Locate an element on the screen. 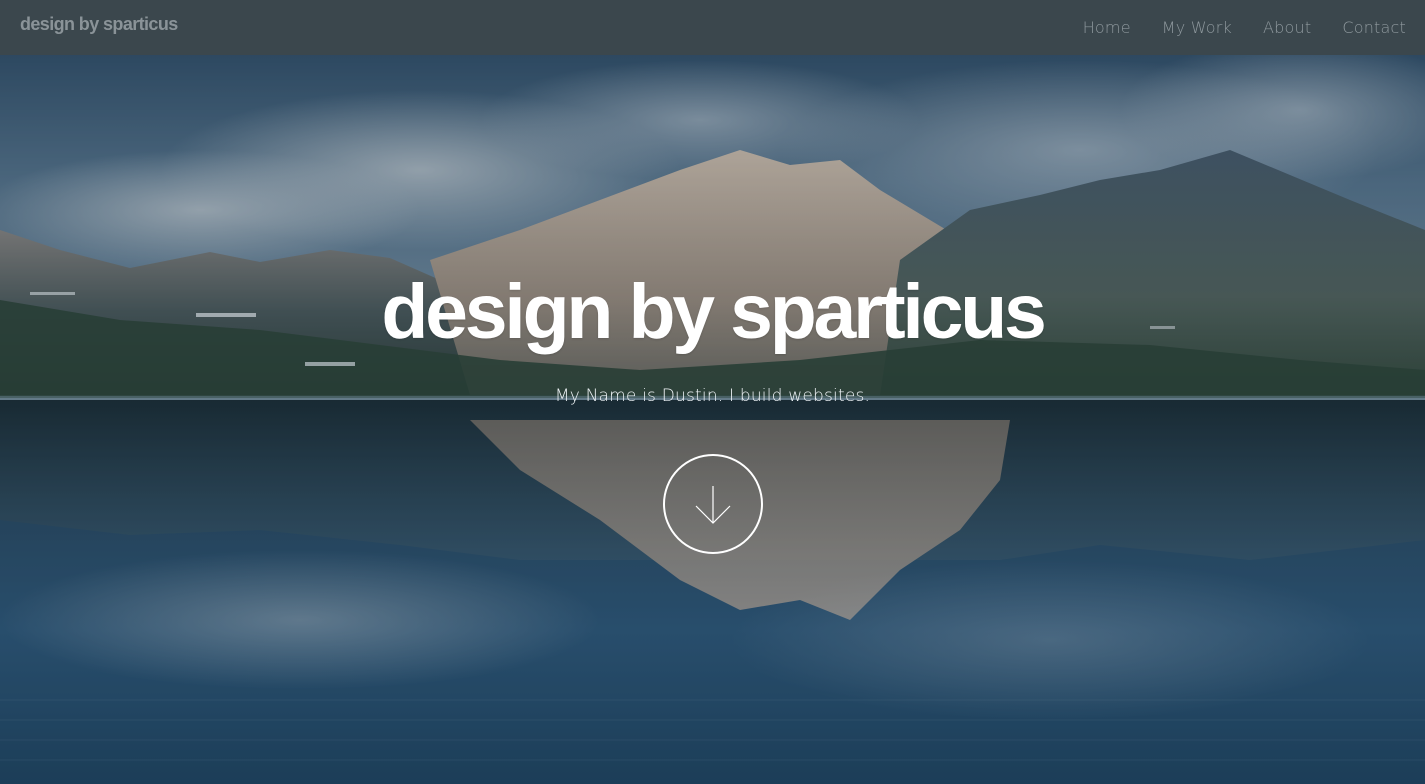 Image resolution: width=1425 pixels, height=784 pixels. scroll-down-button is located at coordinates (713, 504).